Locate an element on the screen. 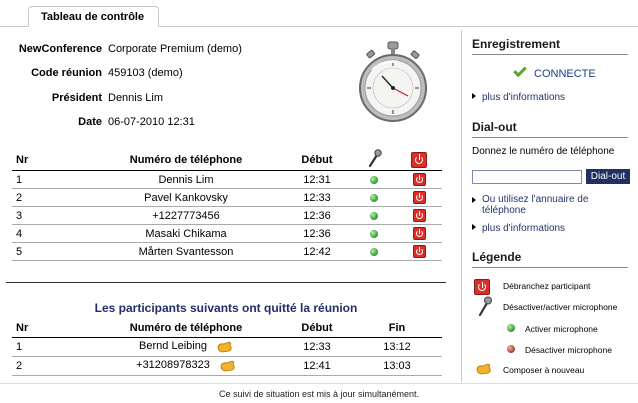 The height and width of the screenshot is (403, 638). col-mic is located at coordinates (374, 160).